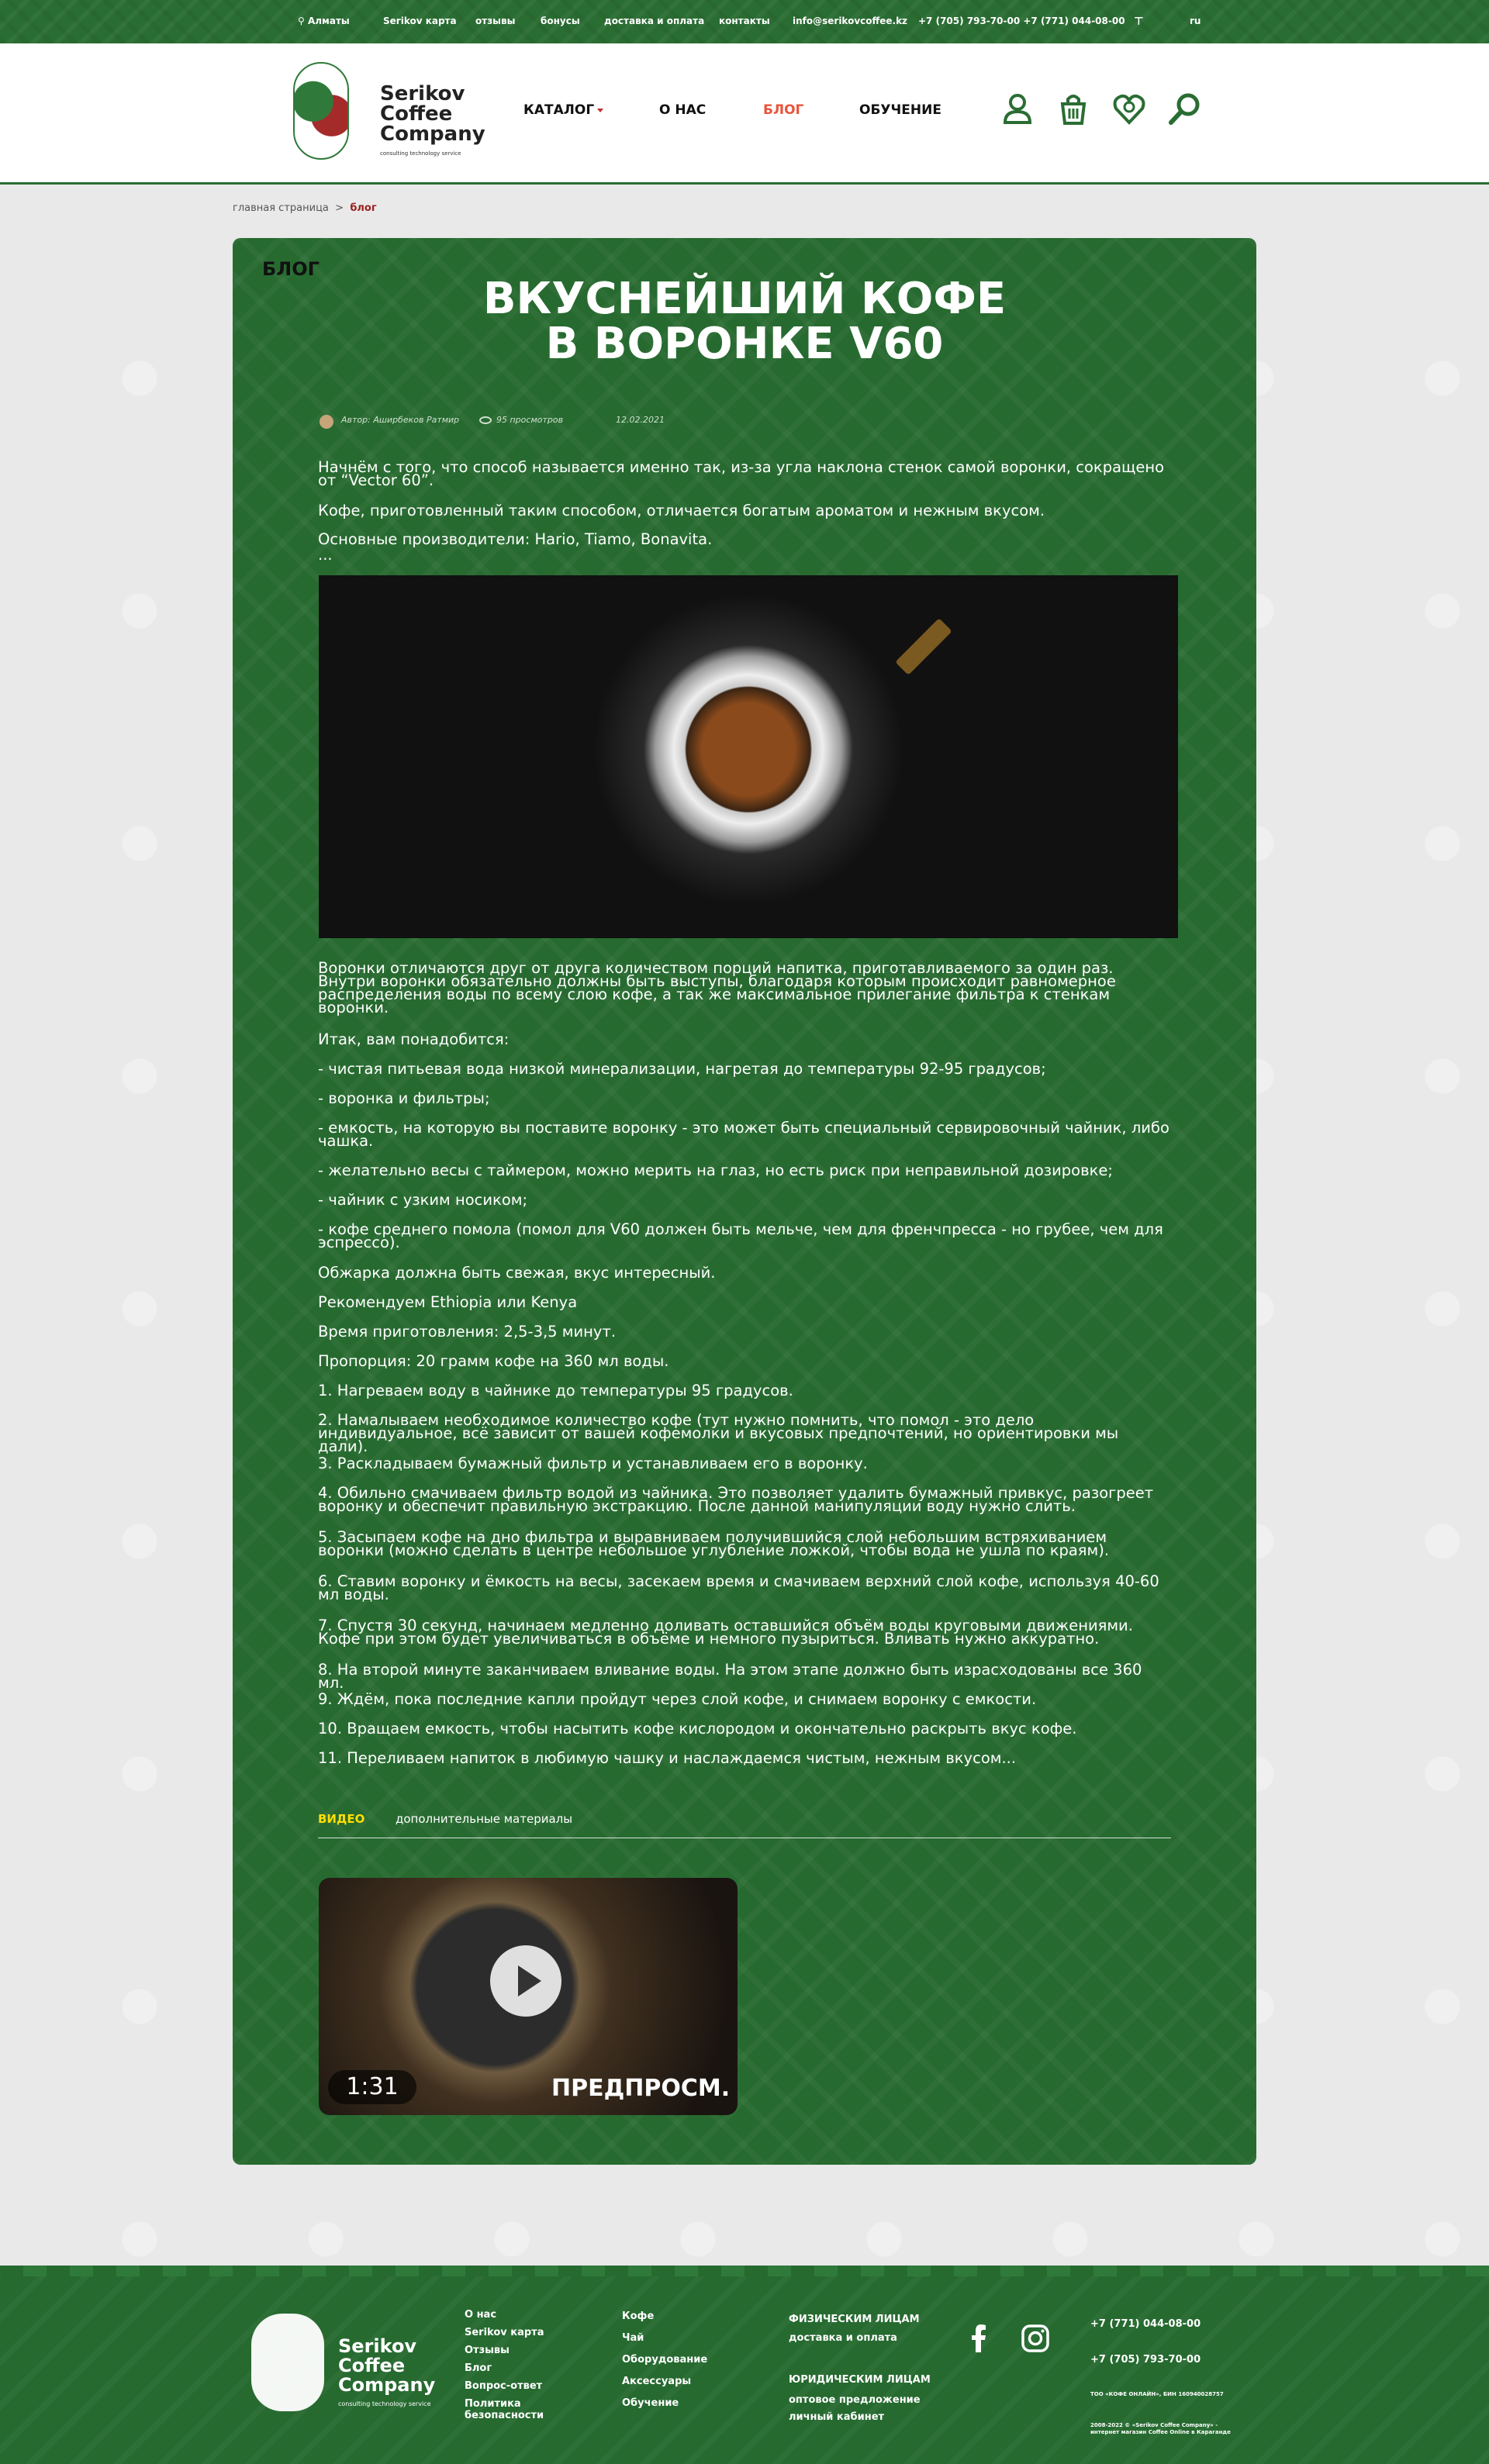 The height and width of the screenshot is (2464, 1489). What do you see at coordinates (978, 2339) in the screenshot?
I see `facebook-icon` at bounding box center [978, 2339].